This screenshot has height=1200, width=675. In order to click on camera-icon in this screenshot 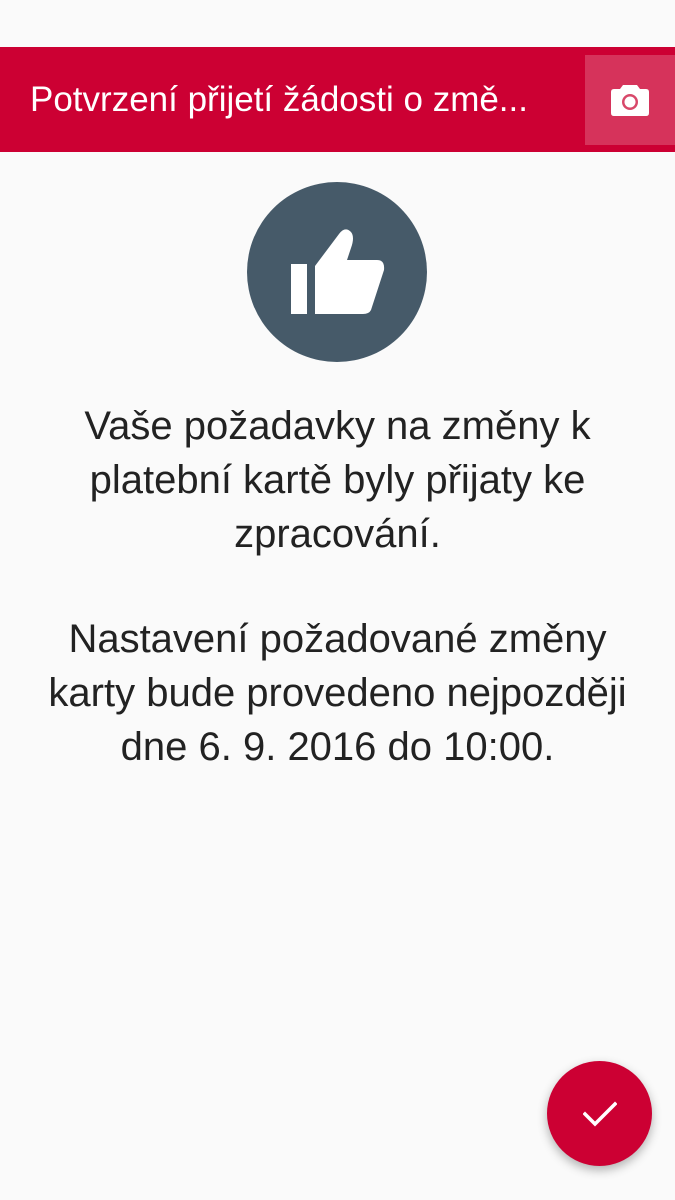, I will do `click(630, 100)`.